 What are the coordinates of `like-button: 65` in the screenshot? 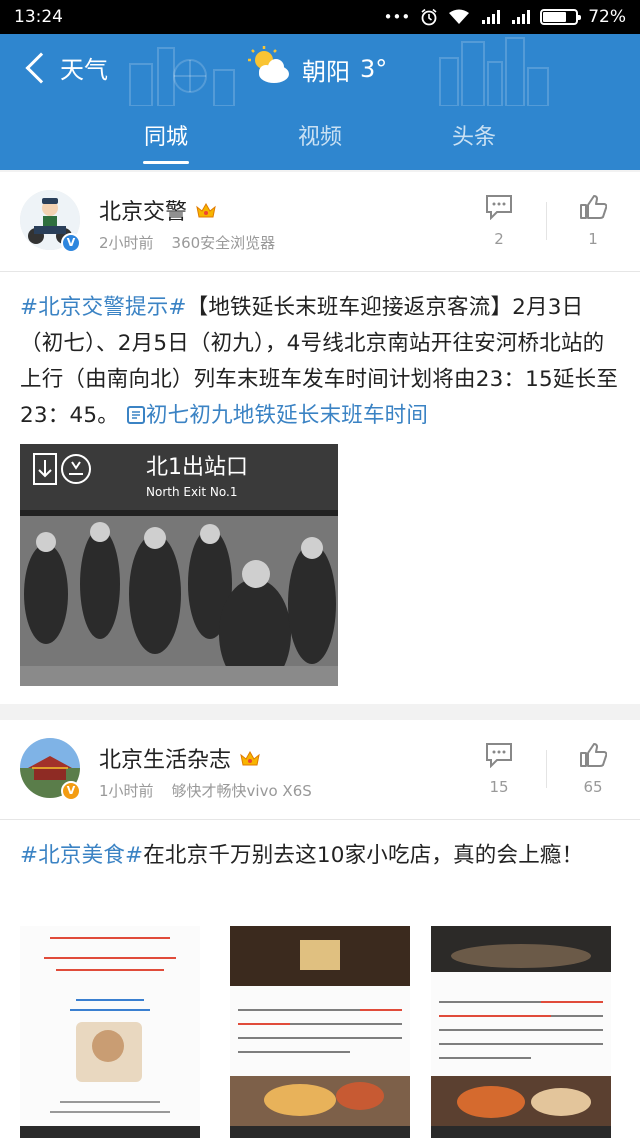 It's located at (593, 769).